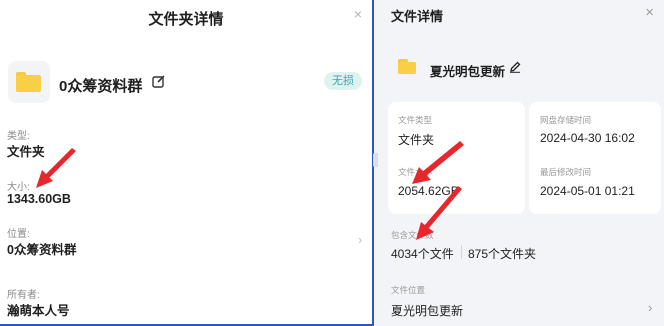  Describe the element at coordinates (343, 81) in the screenshot. I see `lossless-badge: 无损` at that location.